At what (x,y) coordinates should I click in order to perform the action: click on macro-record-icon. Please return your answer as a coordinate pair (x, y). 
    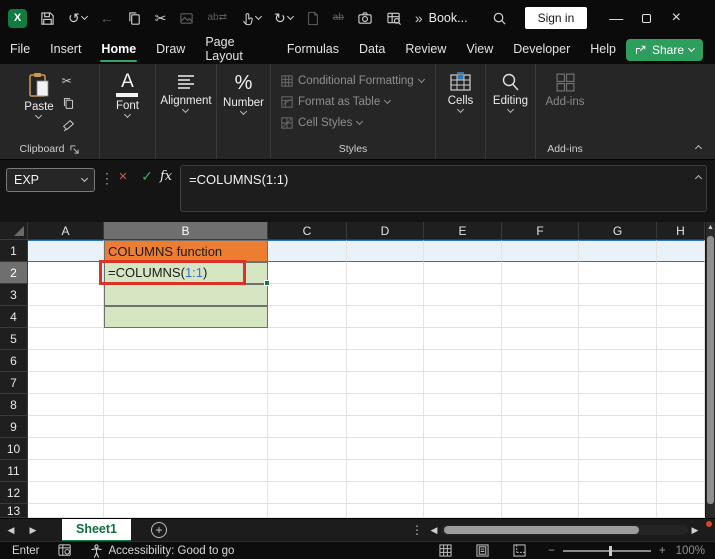
    Looking at the image, I should click on (64, 550).